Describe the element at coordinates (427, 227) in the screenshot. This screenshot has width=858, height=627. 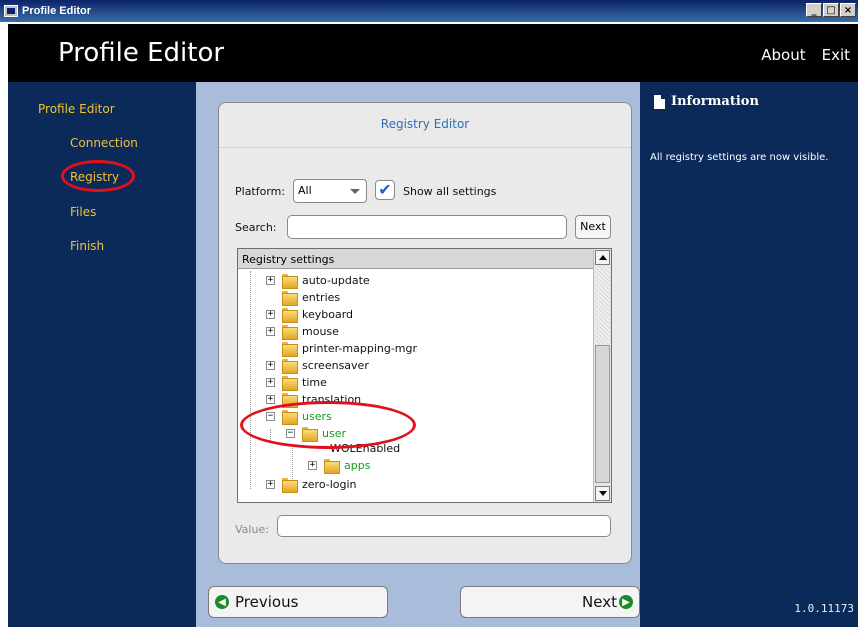
I see `search-input` at that location.